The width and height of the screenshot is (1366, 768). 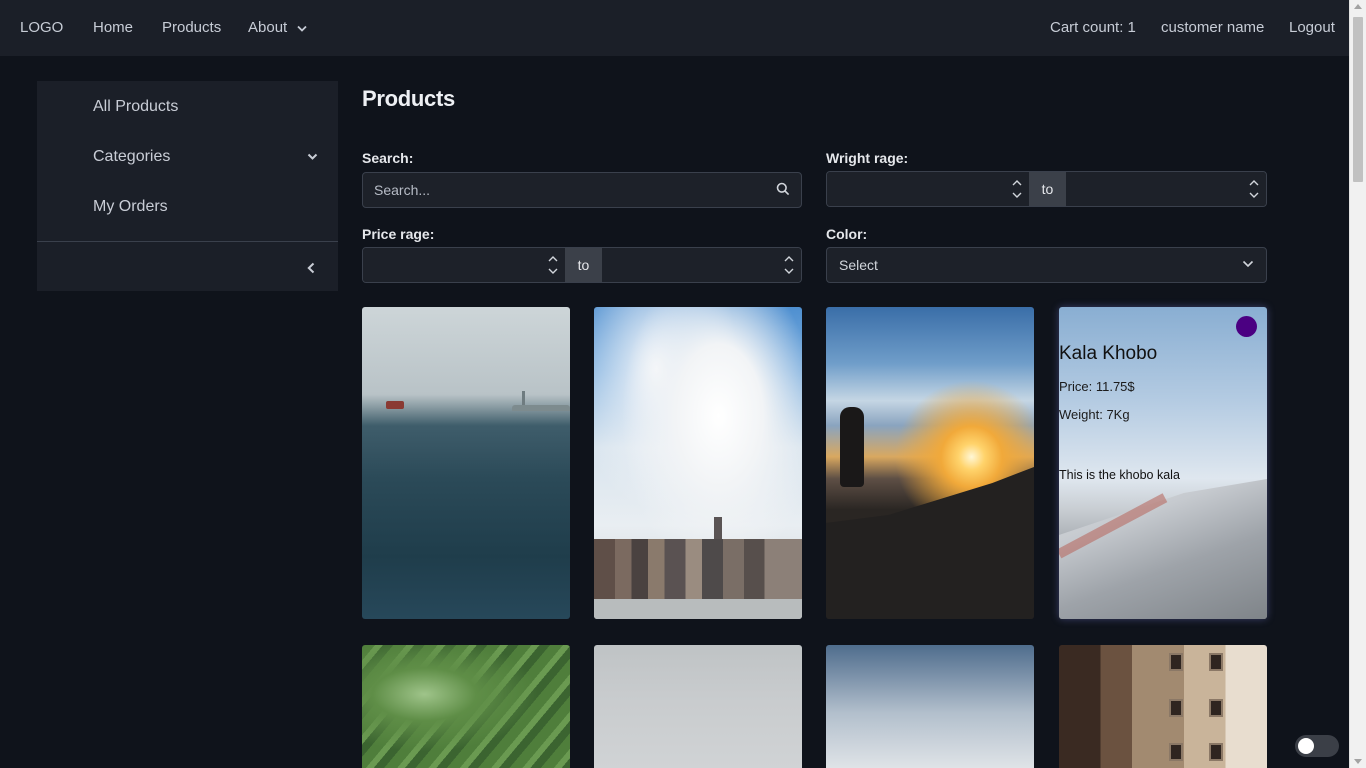 I want to click on user-name: customer name, so click(x=1212, y=27).